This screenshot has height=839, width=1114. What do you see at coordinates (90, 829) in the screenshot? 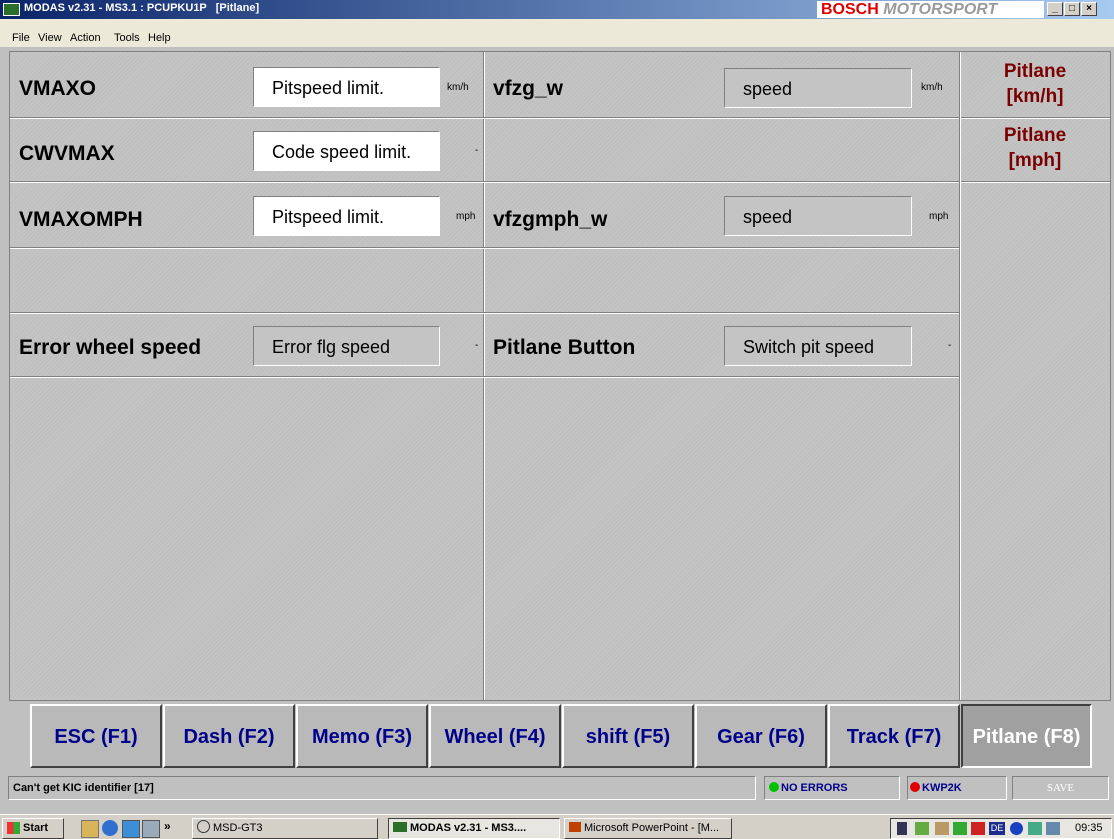
I see `desktop-icon` at bounding box center [90, 829].